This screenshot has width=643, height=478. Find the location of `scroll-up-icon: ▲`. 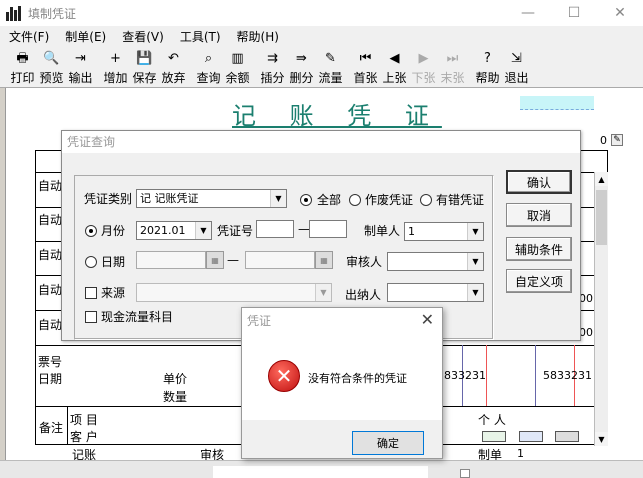

scroll-up-icon: ▲ is located at coordinates (601, 179).